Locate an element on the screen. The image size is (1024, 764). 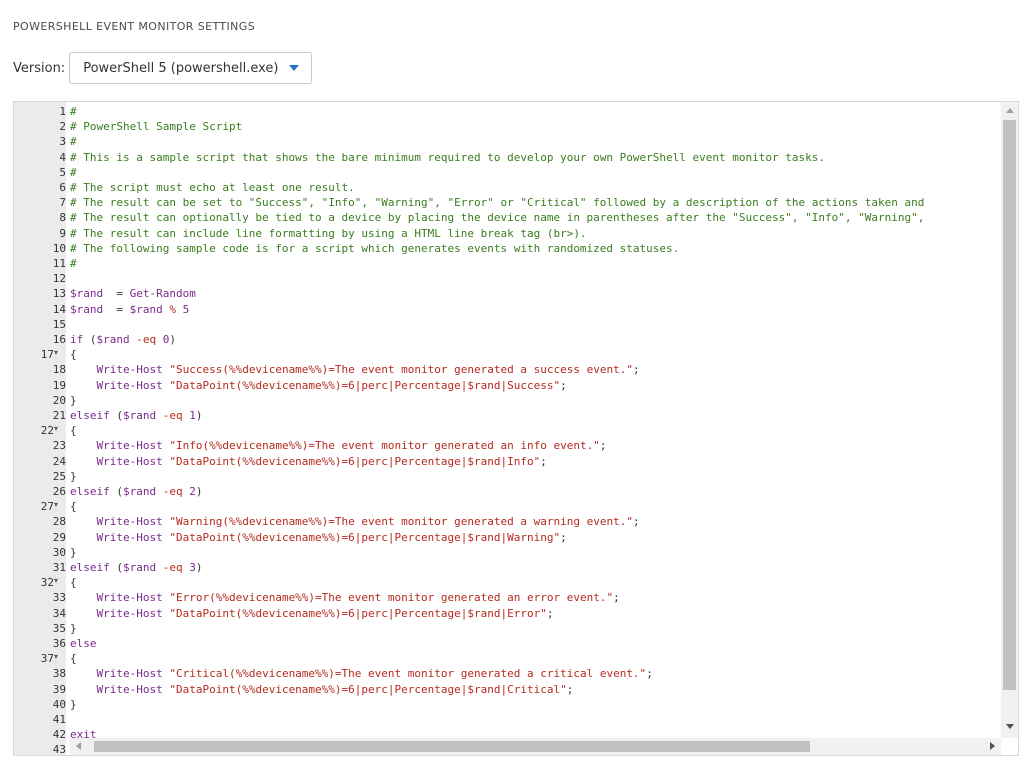
line-number: 19 is located at coordinates (59, 385).